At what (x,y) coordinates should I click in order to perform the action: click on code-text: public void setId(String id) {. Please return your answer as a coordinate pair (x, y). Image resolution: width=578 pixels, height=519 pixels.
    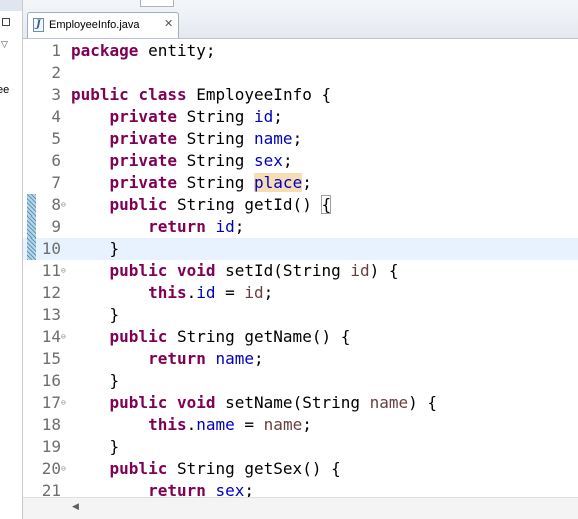
    Looking at the image, I should click on (235, 271).